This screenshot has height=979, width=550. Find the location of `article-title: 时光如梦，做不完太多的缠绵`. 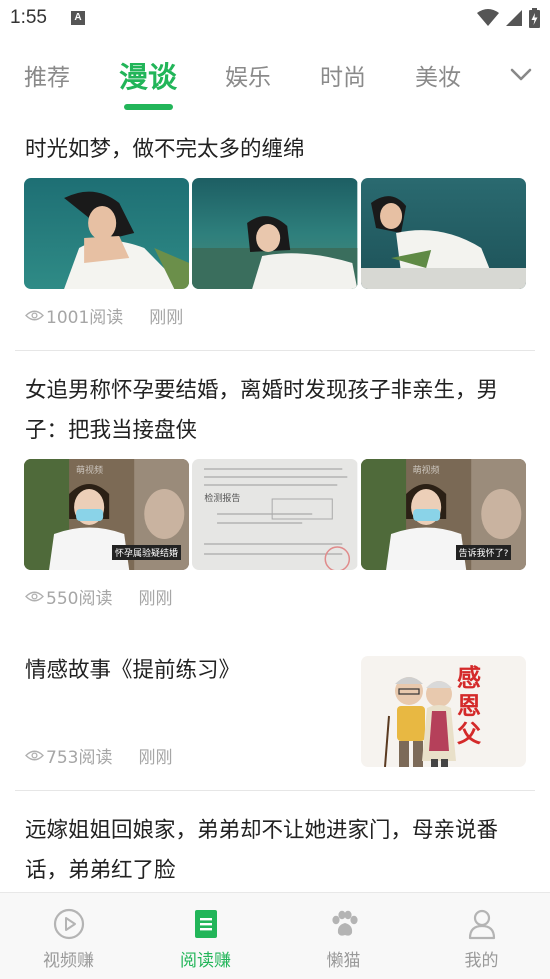

article-title: 时光如梦，做不完太多的缠绵 is located at coordinates (165, 149).